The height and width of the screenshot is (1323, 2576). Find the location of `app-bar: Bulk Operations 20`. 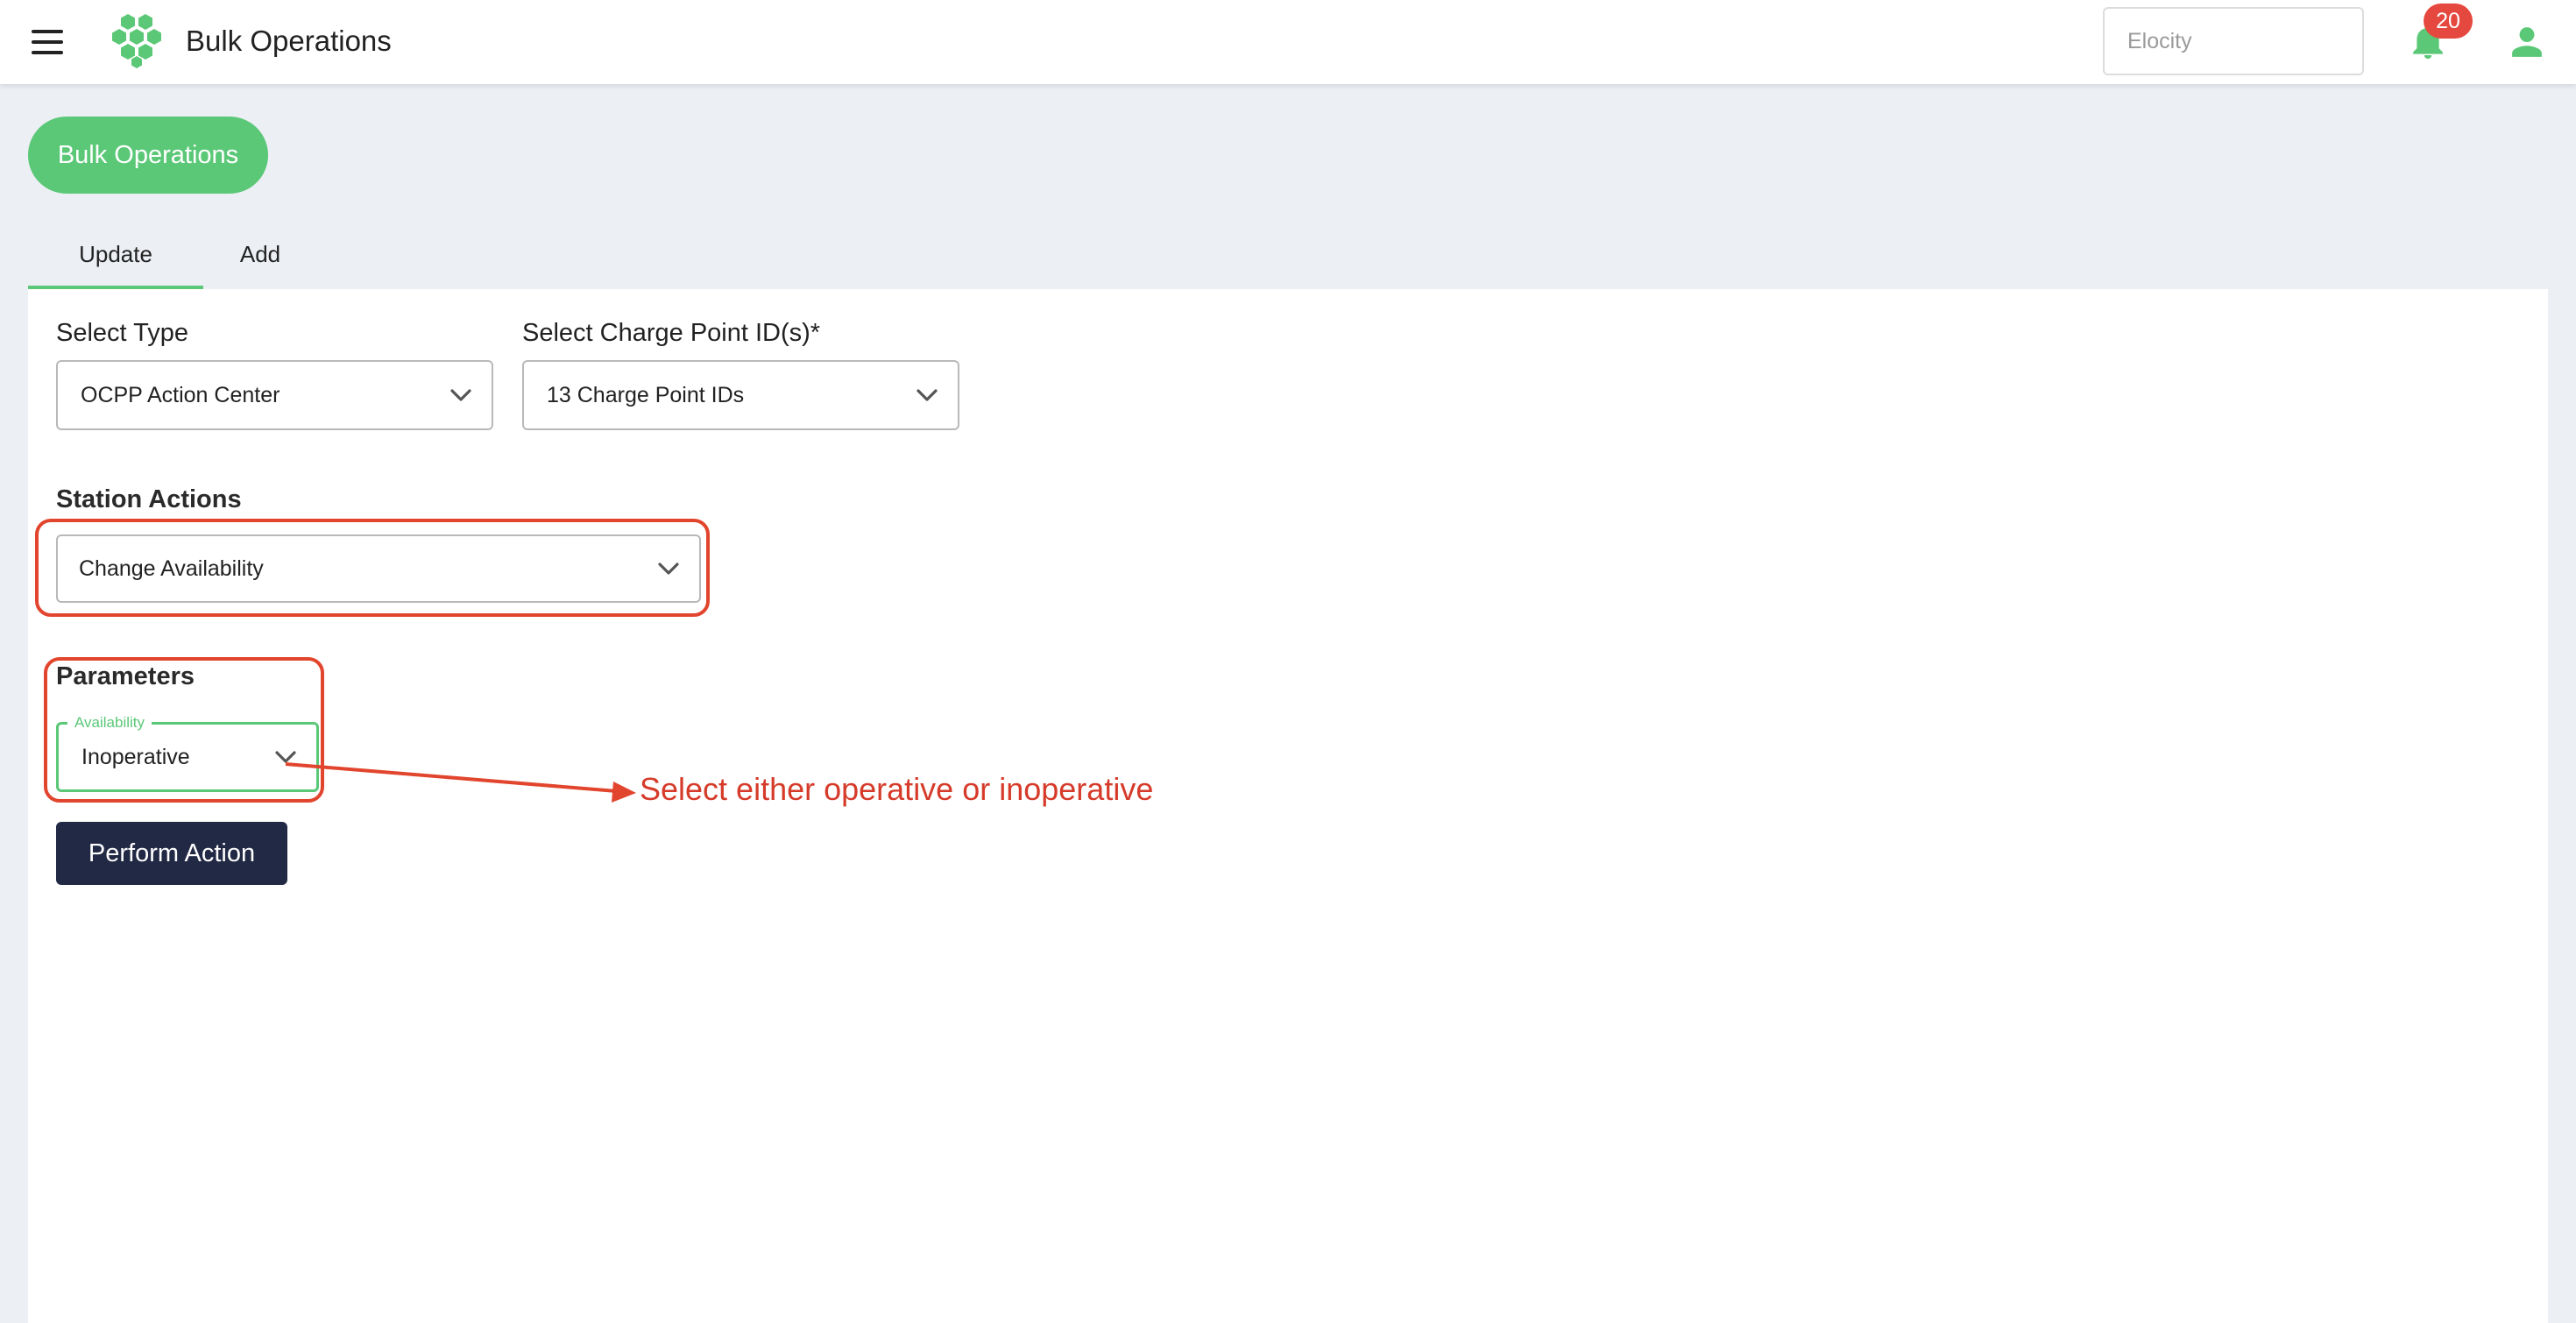

app-bar: Bulk Operations 20 is located at coordinates (1288, 42).